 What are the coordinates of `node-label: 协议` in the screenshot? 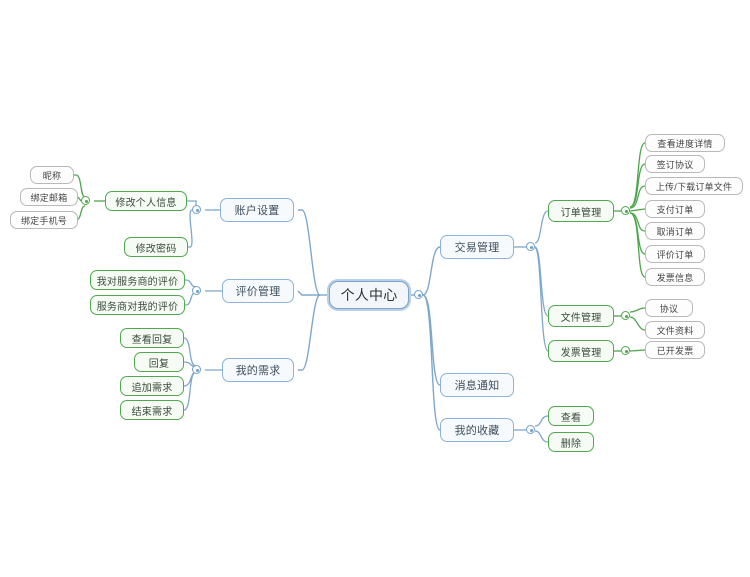 It's located at (669, 308).